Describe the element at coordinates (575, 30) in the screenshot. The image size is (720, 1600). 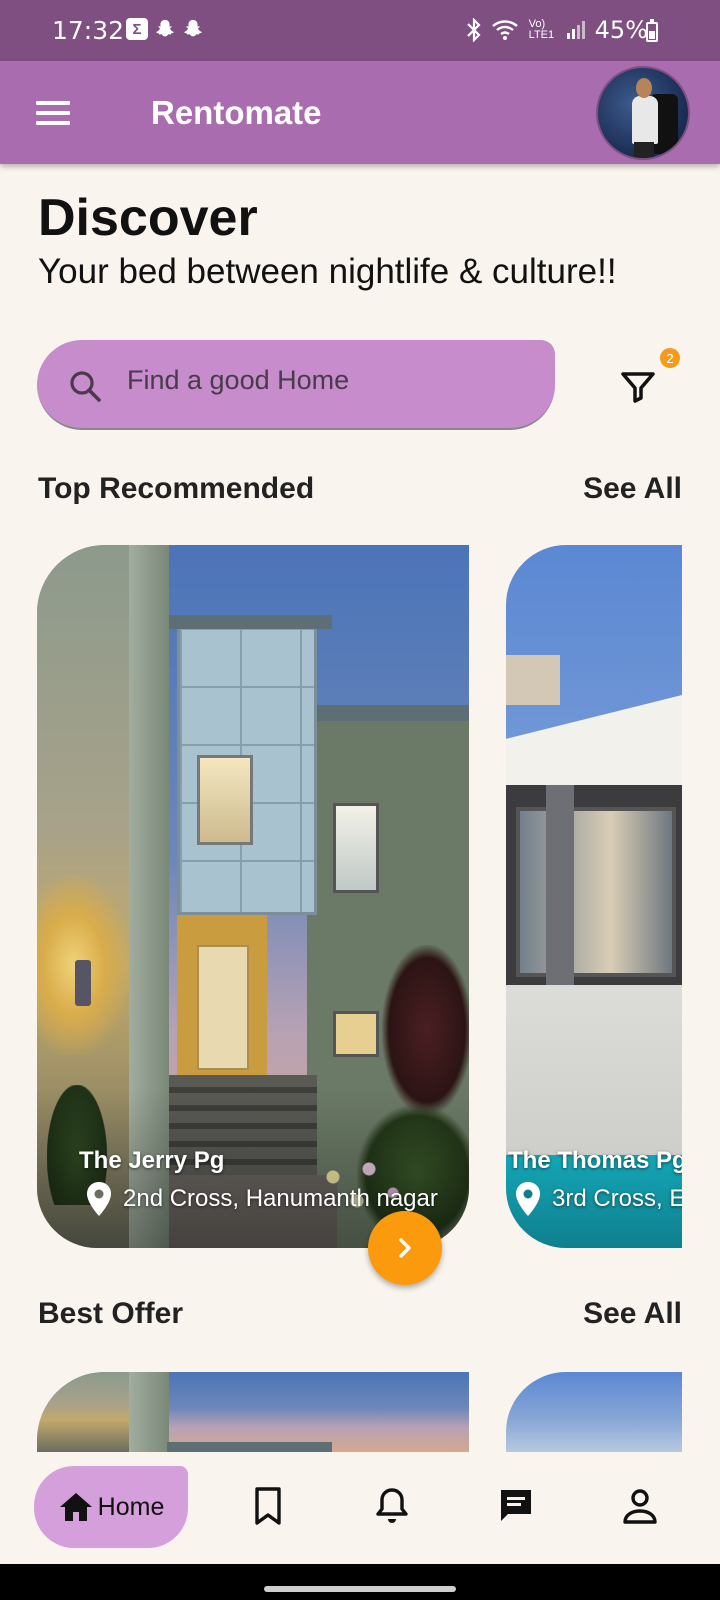
I see `signal-icon` at that location.